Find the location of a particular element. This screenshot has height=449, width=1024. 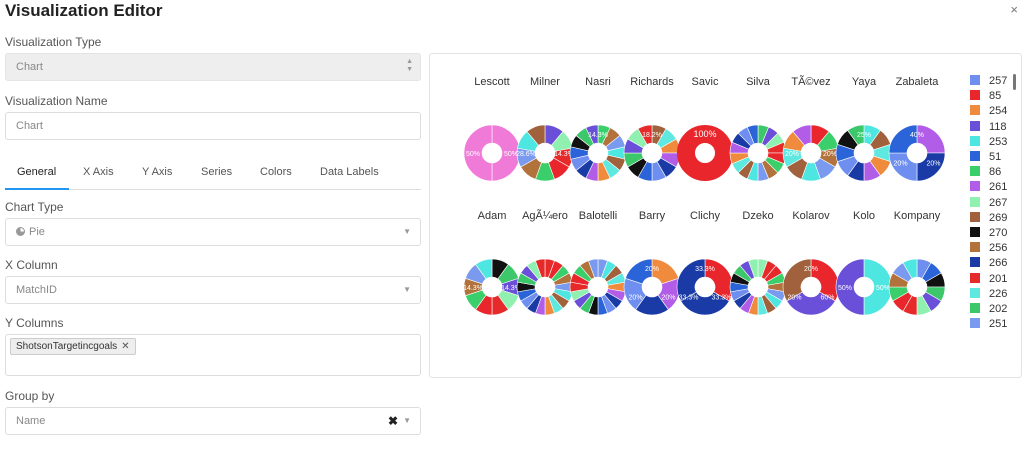

legend-item: 201 is located at coordinates (989, 279).